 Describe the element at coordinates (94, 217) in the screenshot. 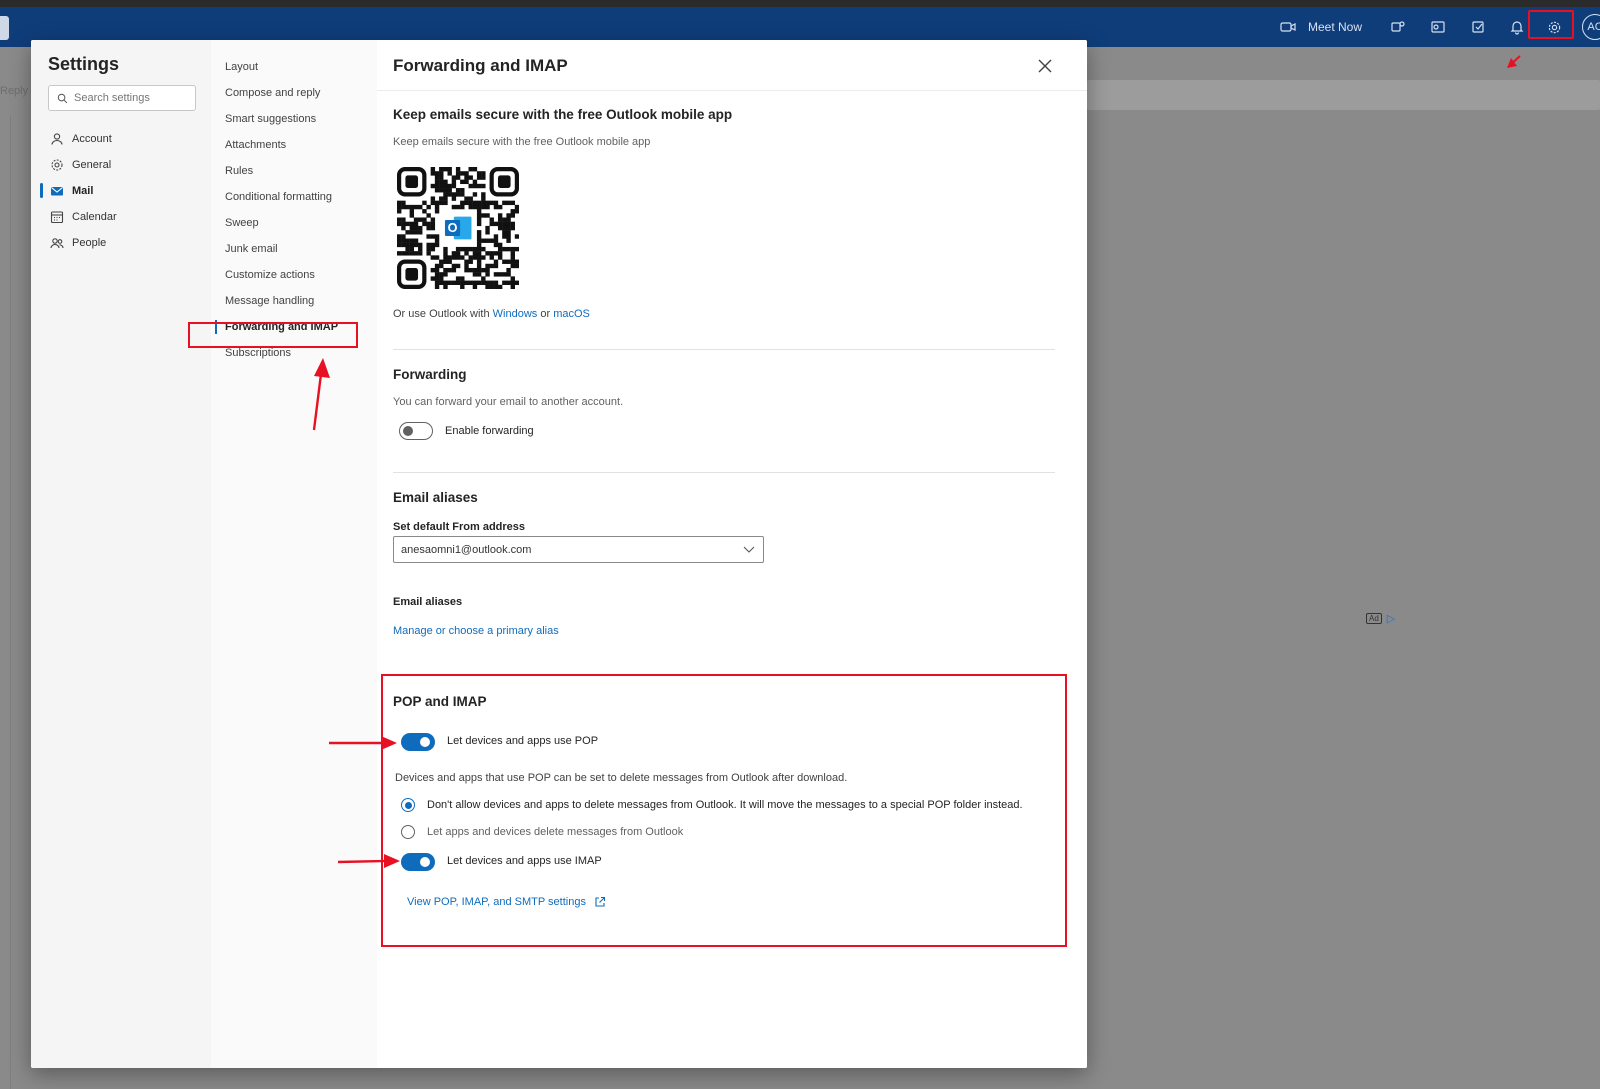

I see `category-label: Calendar` at that location.